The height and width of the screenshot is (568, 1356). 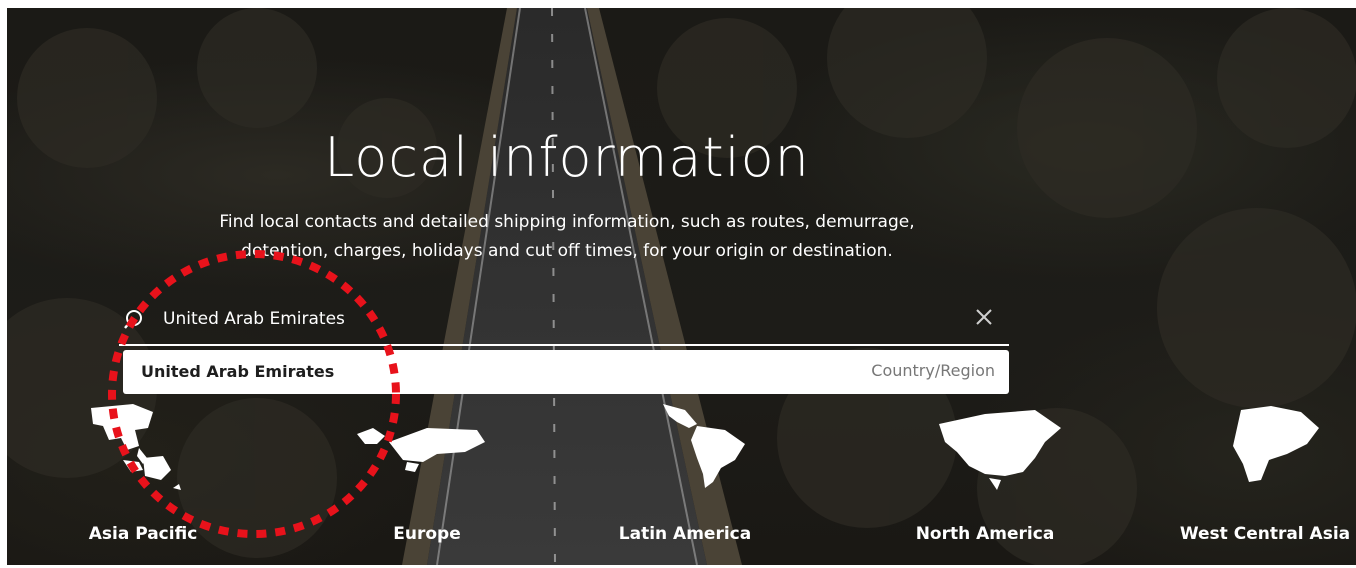 What do you see at coordinates (984, 317) in the screenshot?
I see `close-icon` at bounding box center [984, 317].